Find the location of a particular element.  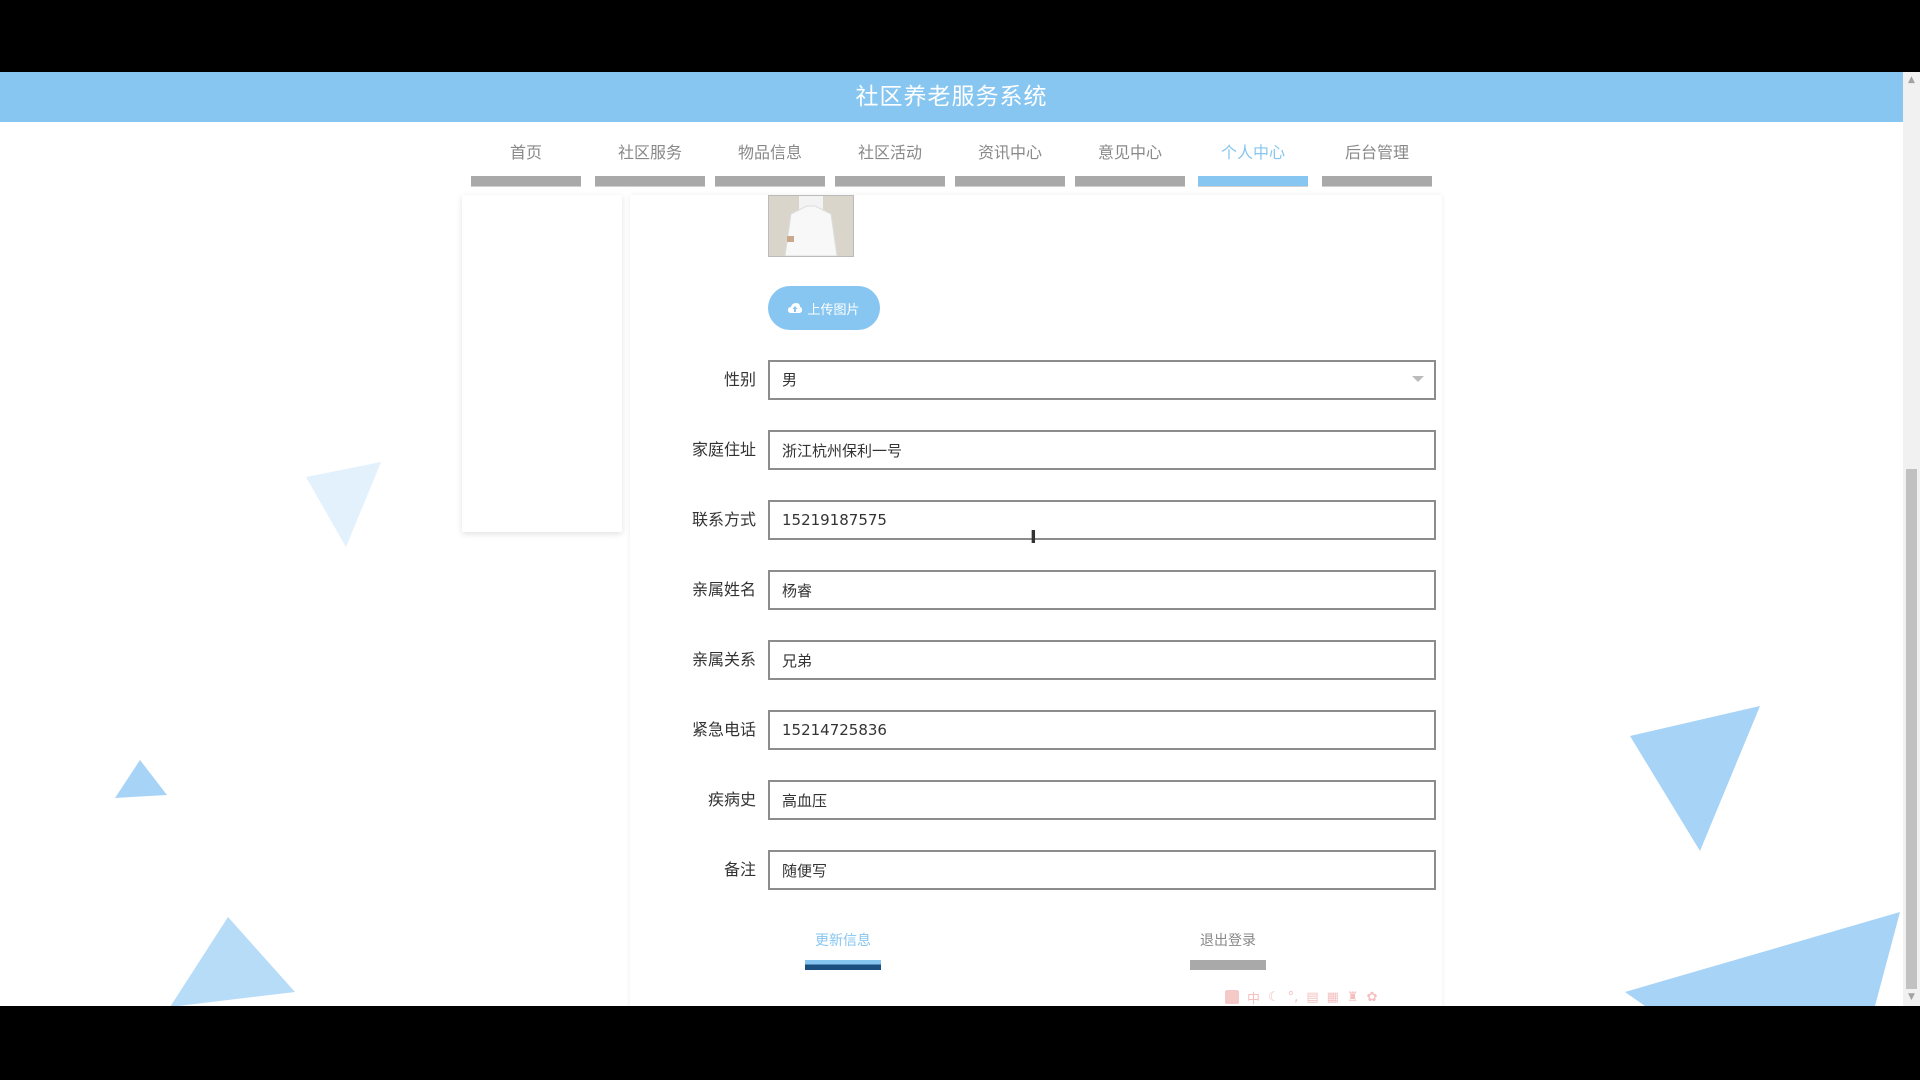

nav-item-goods: 物品信息 is located at coordinates (770, 155).